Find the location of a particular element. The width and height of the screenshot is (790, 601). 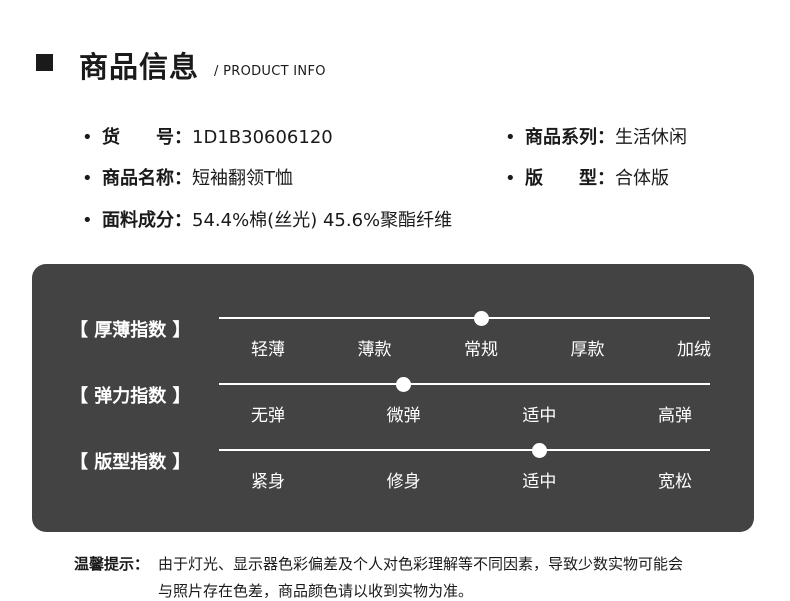

info-value: 生活休闲 is located at coordinates (651, 137).